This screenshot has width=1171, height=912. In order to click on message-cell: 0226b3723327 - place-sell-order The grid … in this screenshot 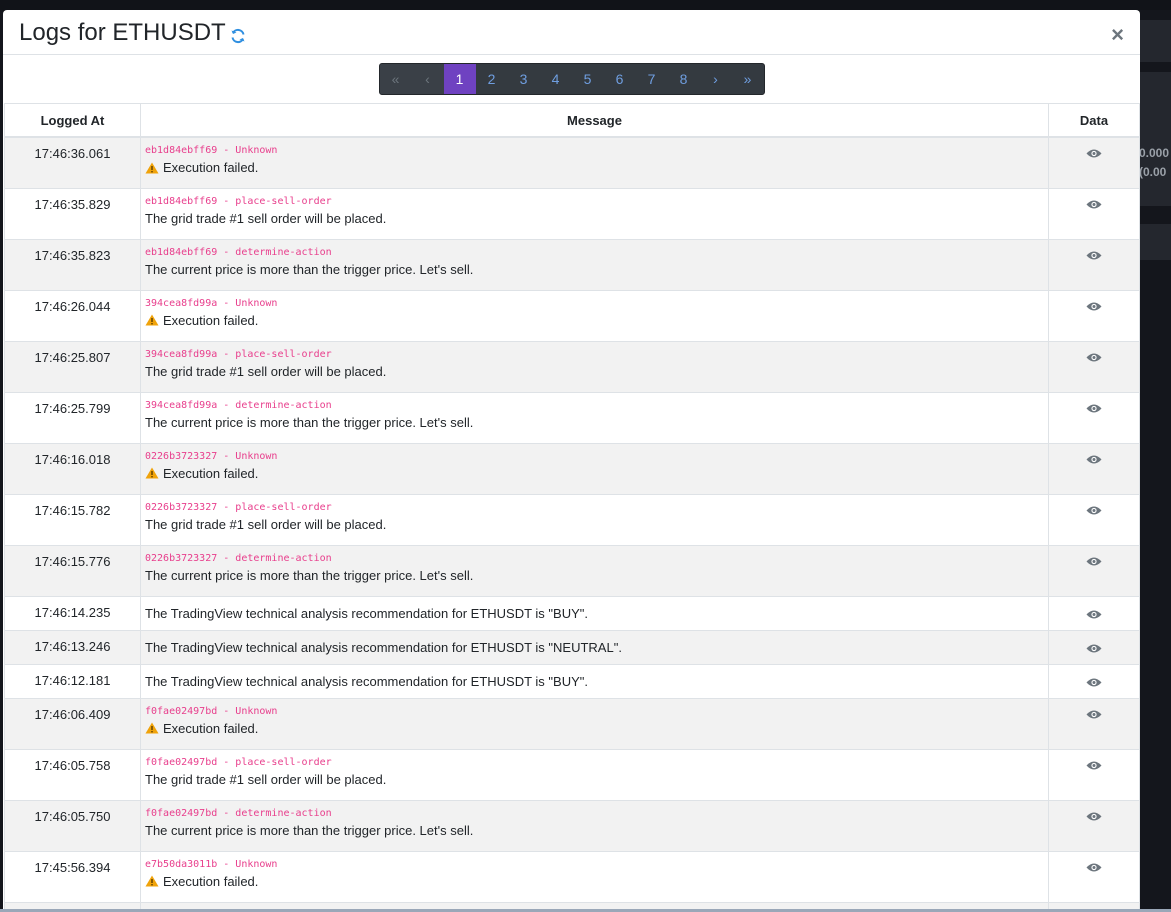, I will do `click(594, 519)`.